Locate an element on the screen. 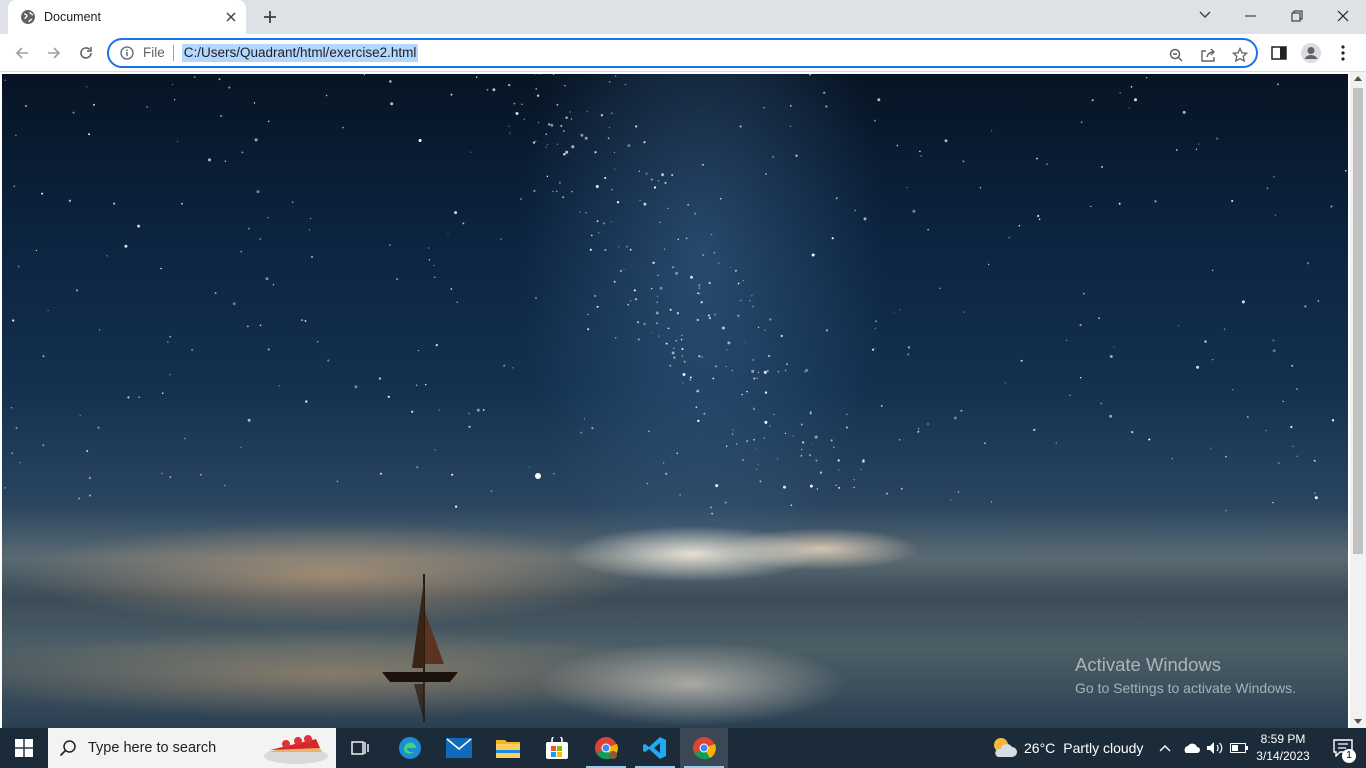 The width and height of the screenshot is (1366, 768). tab-title: Document is located at coordinates (72, 17).